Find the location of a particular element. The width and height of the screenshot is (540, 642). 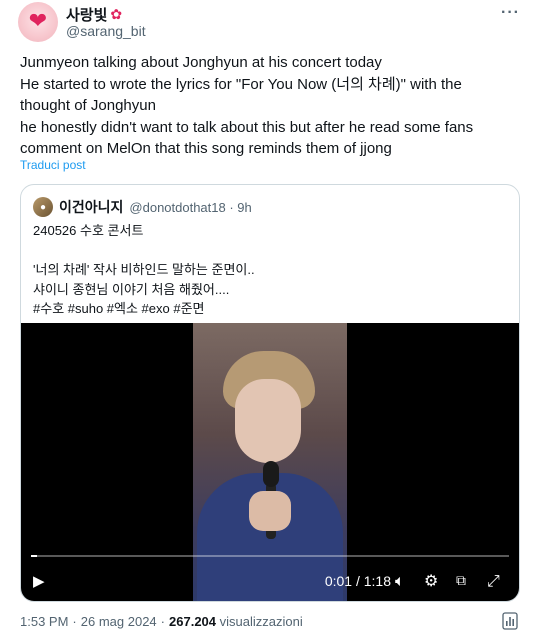

post-analytics-icon is located at coordinates (510, 621).